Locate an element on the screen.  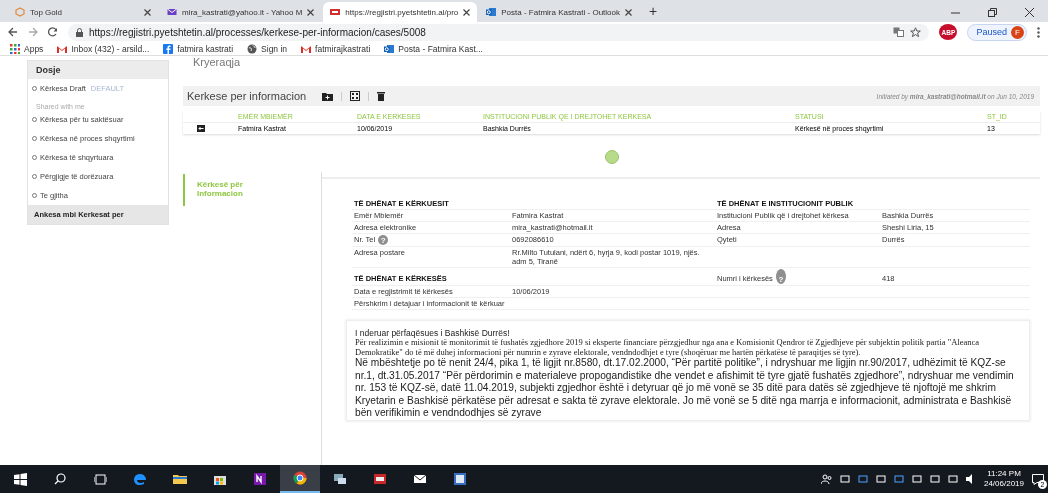
back-arrow-icon is located at coordinates (201, 128).